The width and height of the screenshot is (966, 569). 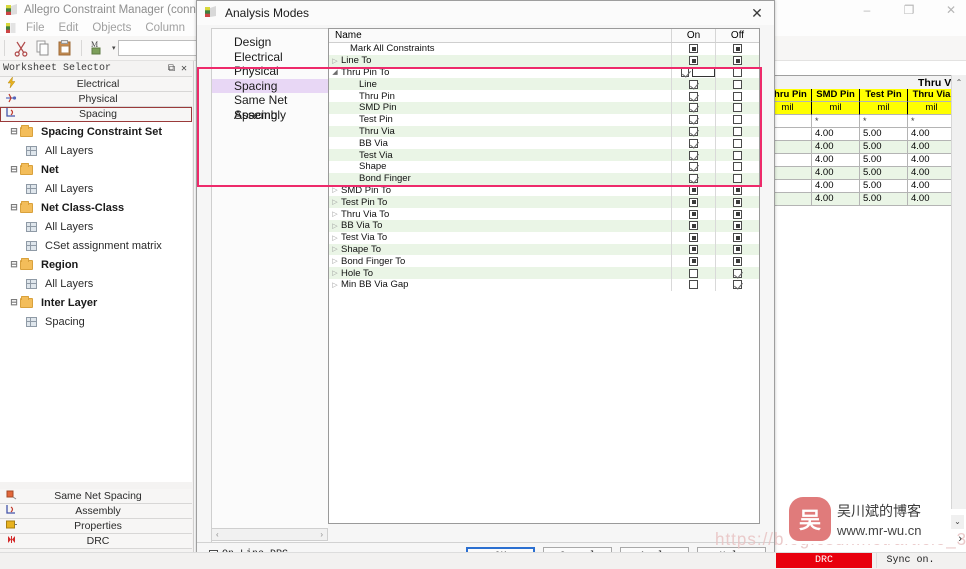 What do you see at coordinates (111, 28) in the screenshot?
I see `menu-objects: Objects` at bounding box center [111, 28].